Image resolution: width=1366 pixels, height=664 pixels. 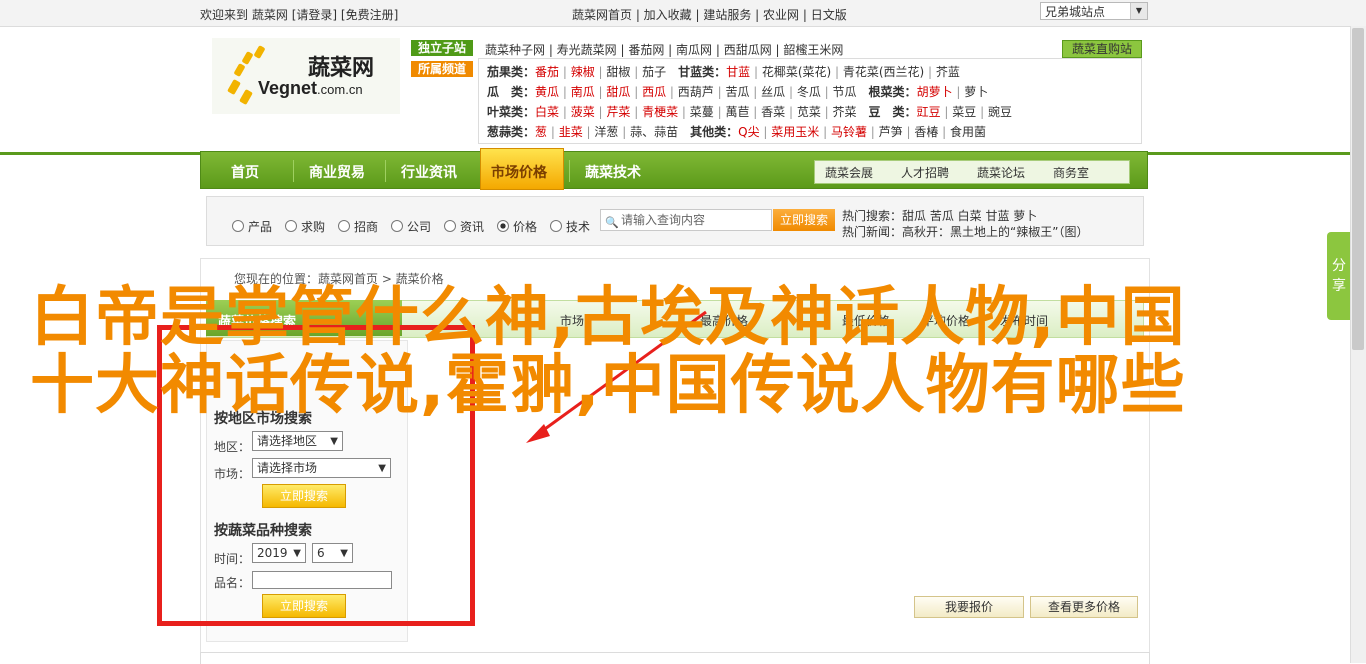 I want to click on category-link: 葱, so click(x=541, y=132).